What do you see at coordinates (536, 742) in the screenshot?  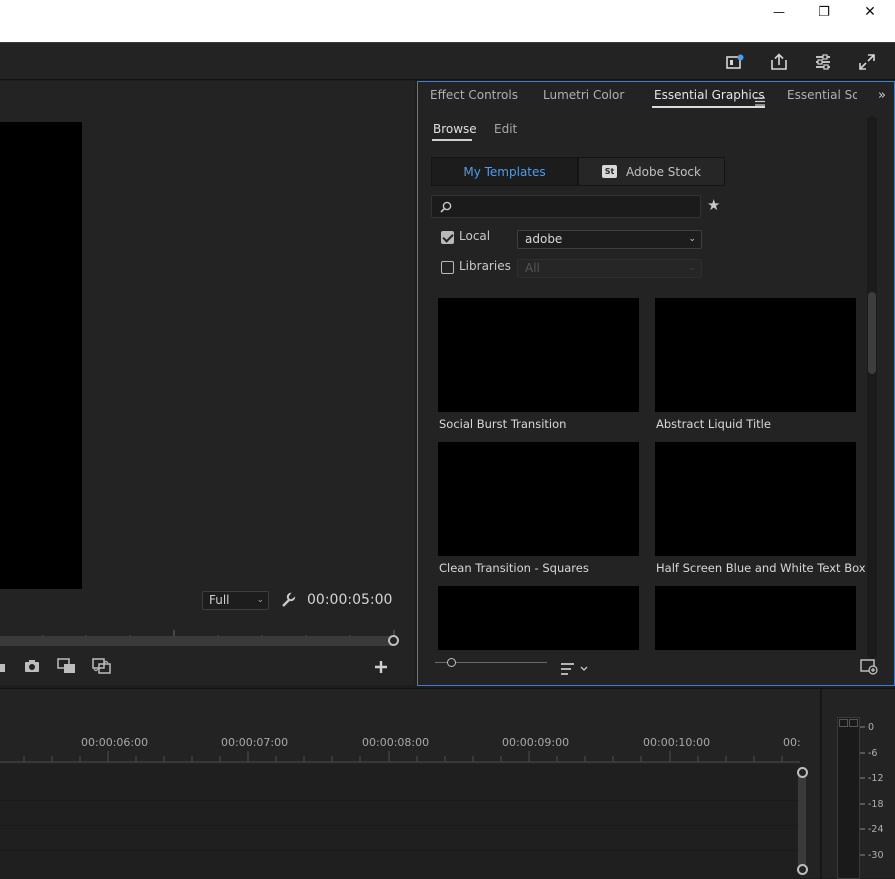 I see `timeline-timecode-label: 00:00:09:00` at bounding box center [536, 742].